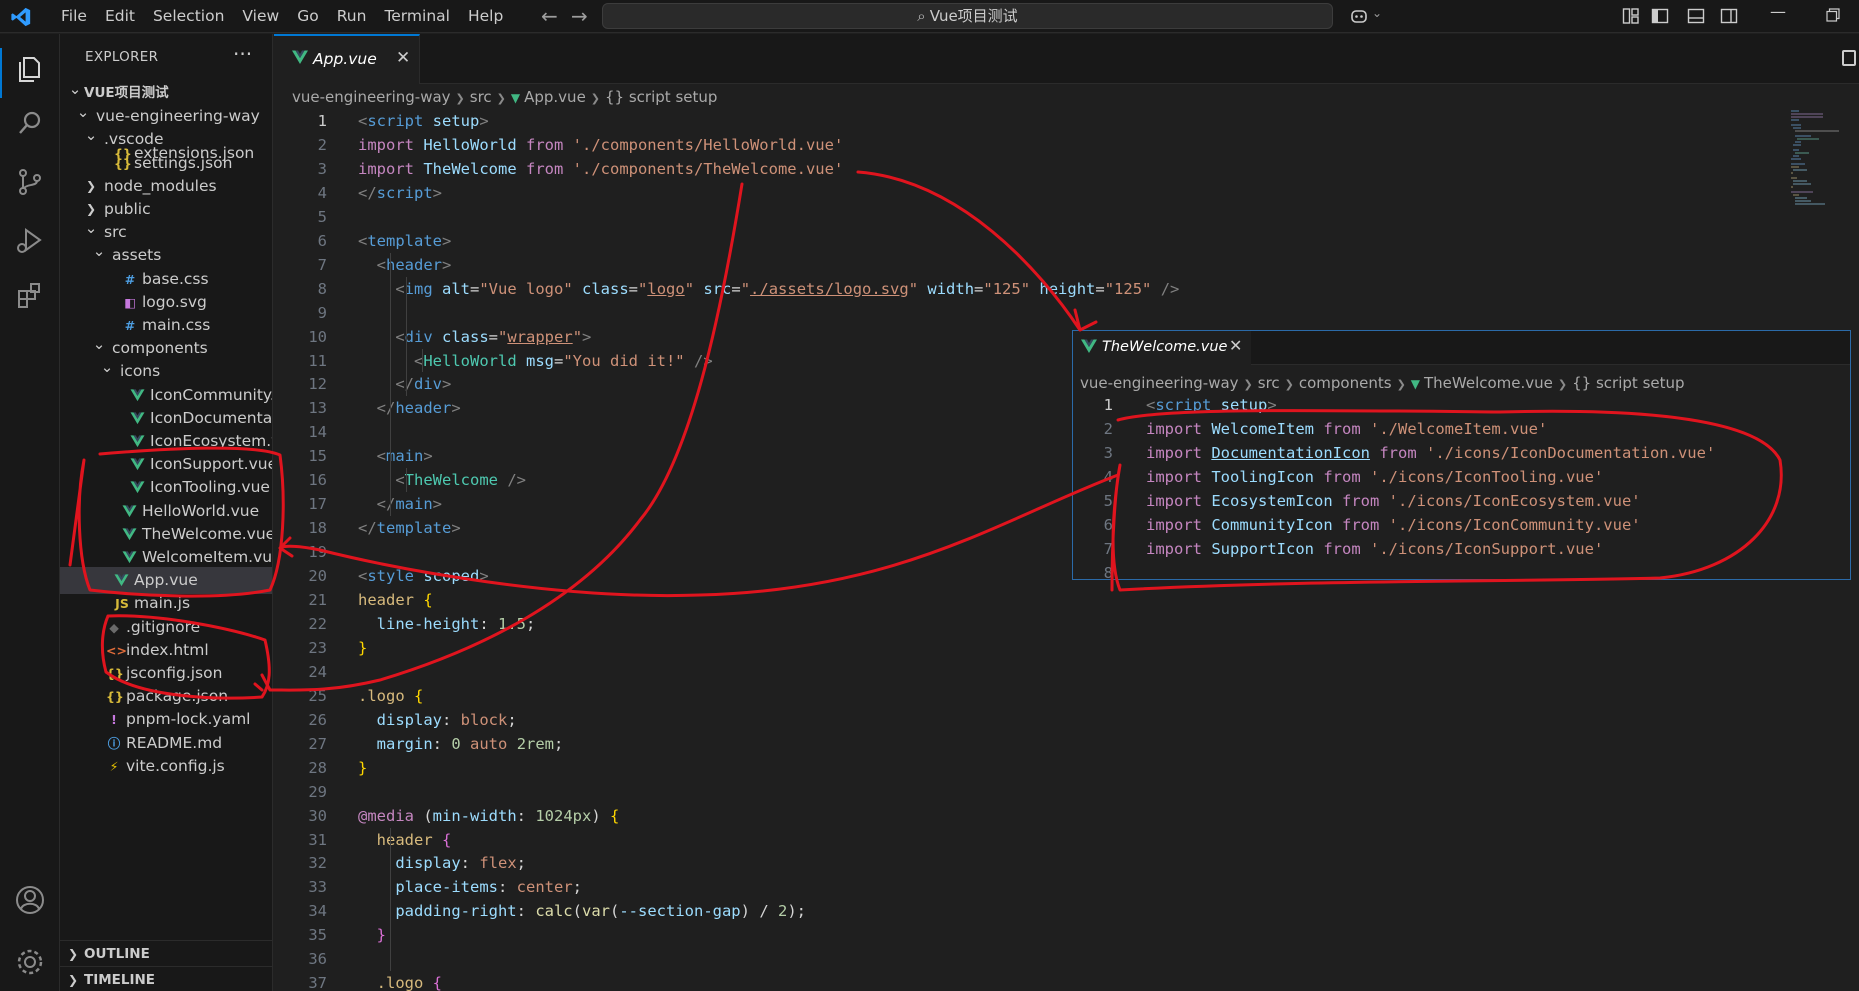  What do you see at coordinates (1165, 347) in the screenshot?
I see `tab-label: TheWelcome.vue` at bounding box center [1165, 347].